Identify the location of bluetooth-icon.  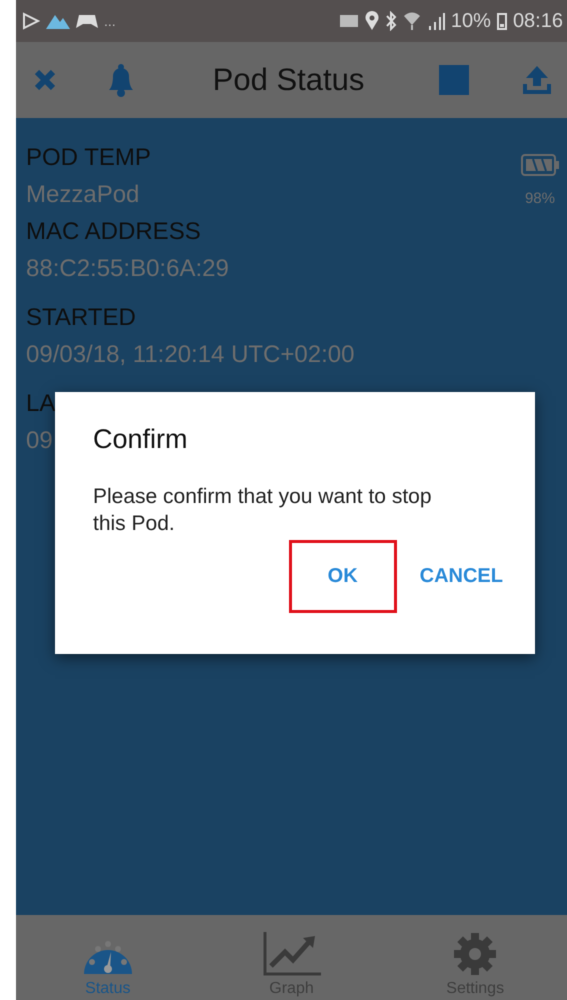
(390, 21).